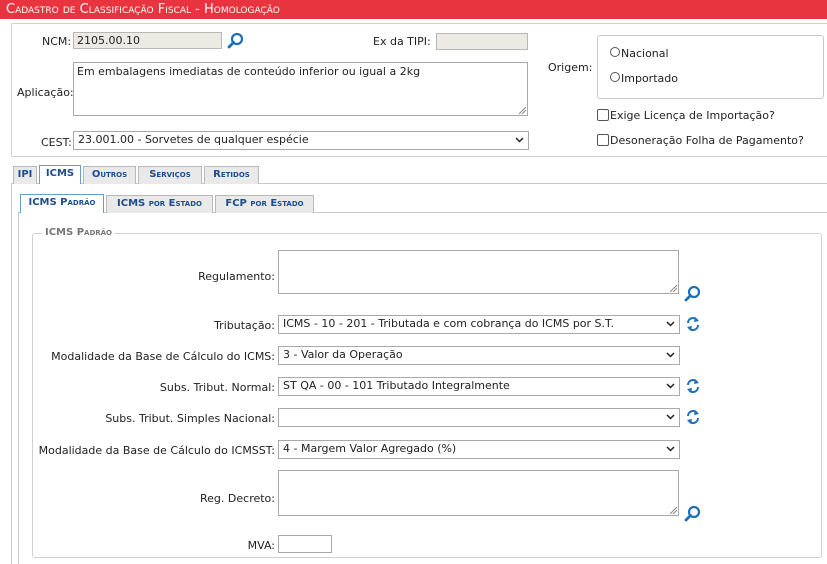 The height and width of the screenshot is (564, 827). Describe the element at coordinates (482, 41) in the screenshot. I see `ex-tipi-field` at that location.